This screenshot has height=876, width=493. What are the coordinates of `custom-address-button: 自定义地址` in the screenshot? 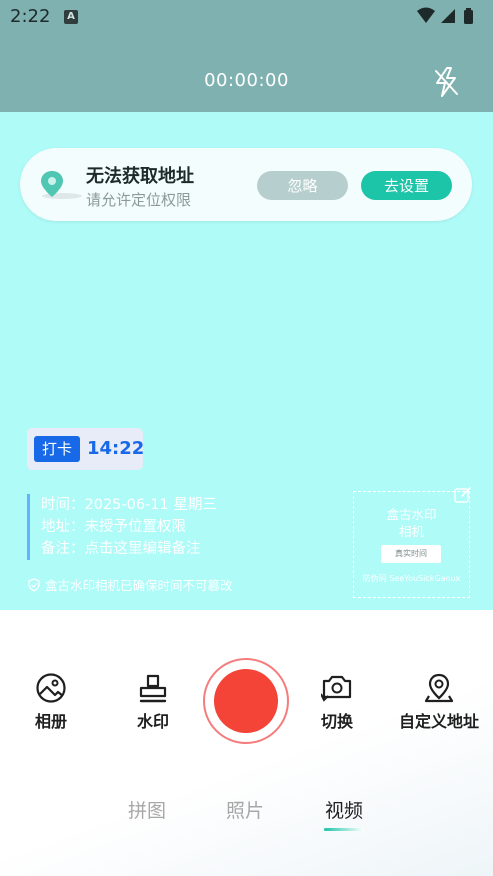 It's located at (439, 702).